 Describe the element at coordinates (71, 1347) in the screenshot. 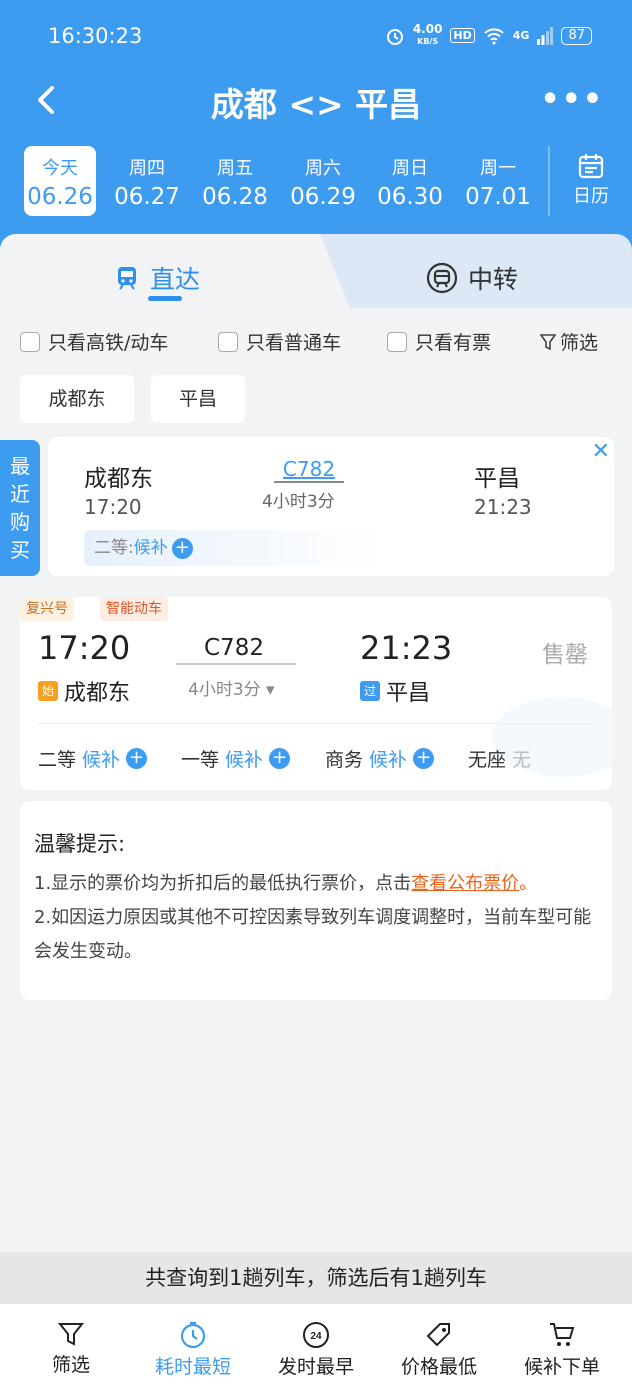

I see `bottom-nav-filter: 筛选` at that location.